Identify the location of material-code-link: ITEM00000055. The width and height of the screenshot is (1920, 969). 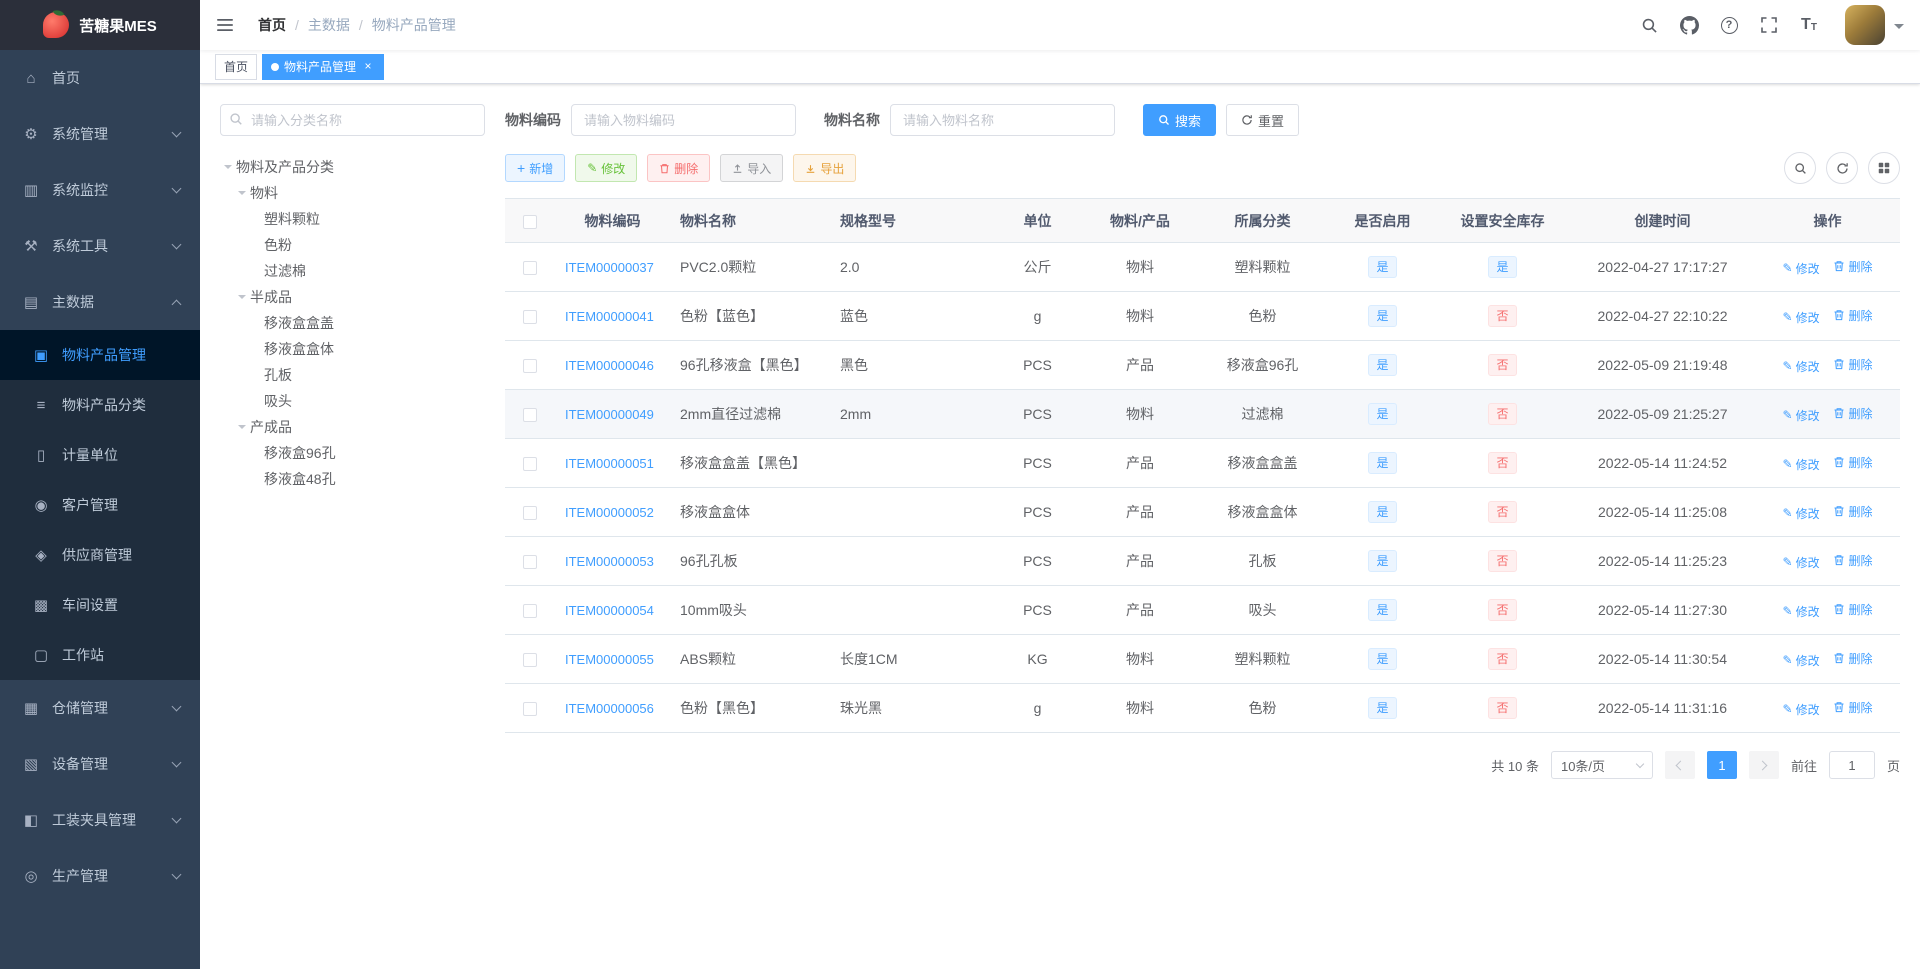
(609, 659).